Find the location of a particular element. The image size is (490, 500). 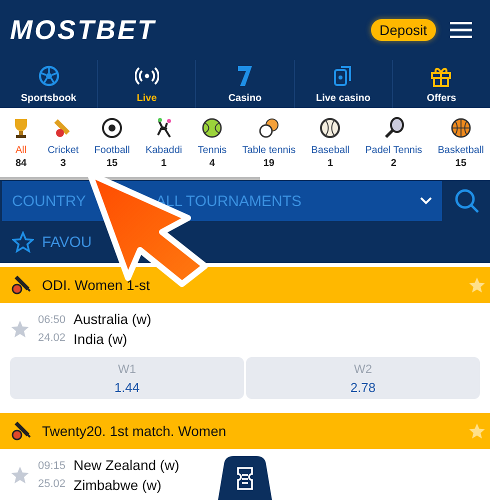

match-time: 06:50 is located at coordinates (52, 320).